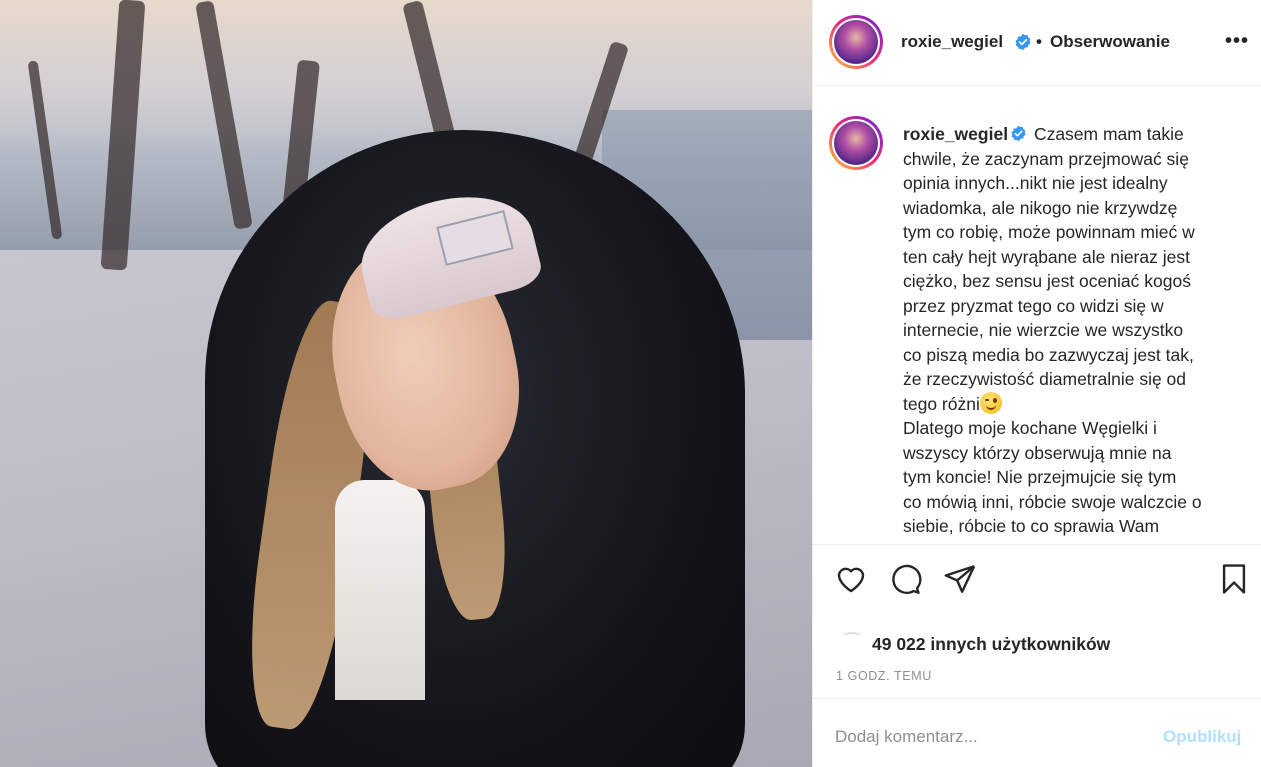 The image size is (1261, 767). What do you see at coordinates (1040, 207) in the screenshot?
I see `caption-text: wiadomka, ale nikogo nie krzywdzę` at bounding box center [1040, 207].